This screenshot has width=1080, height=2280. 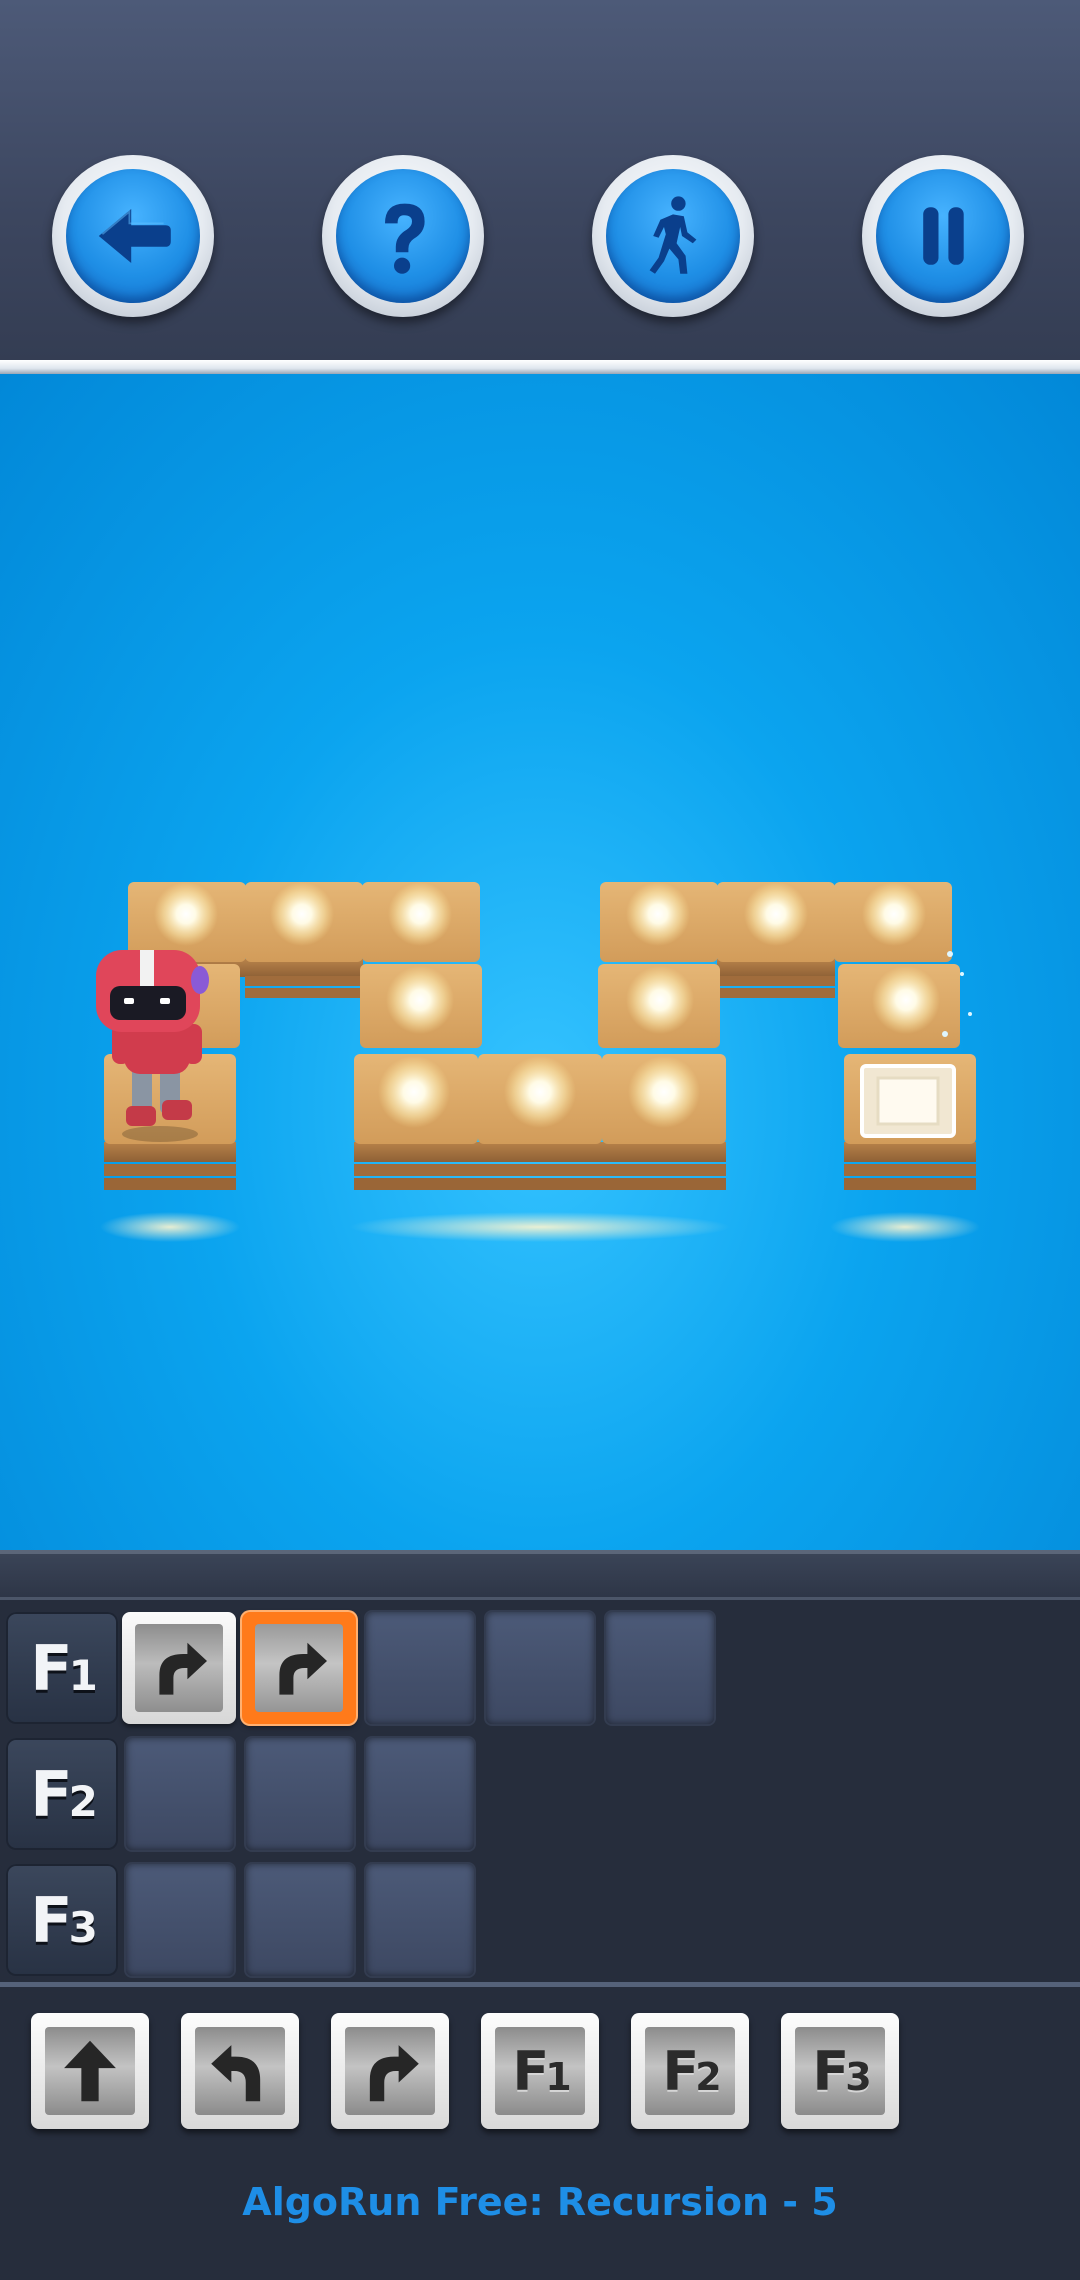 What do you see at coordinates (83, 1927) in the screenshot?
I see `function-index: 3` at bounding box center [83, 1927].